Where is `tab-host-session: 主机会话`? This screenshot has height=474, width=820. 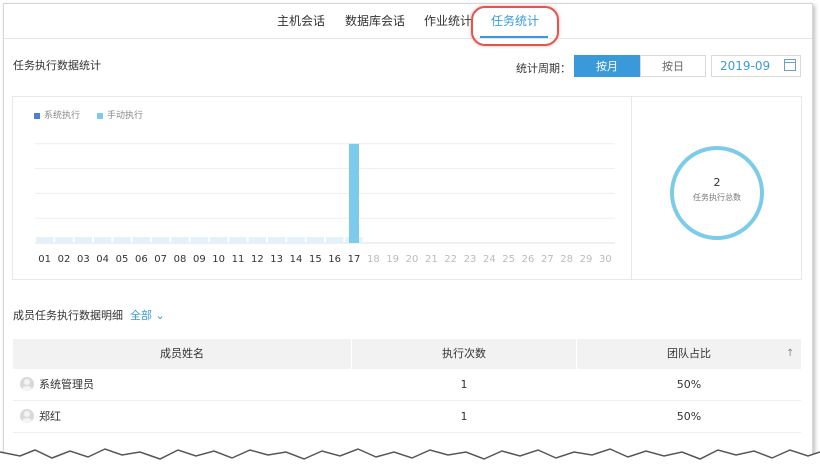
tab-host-session: 主机会话 is located at coordinates (301, 20).